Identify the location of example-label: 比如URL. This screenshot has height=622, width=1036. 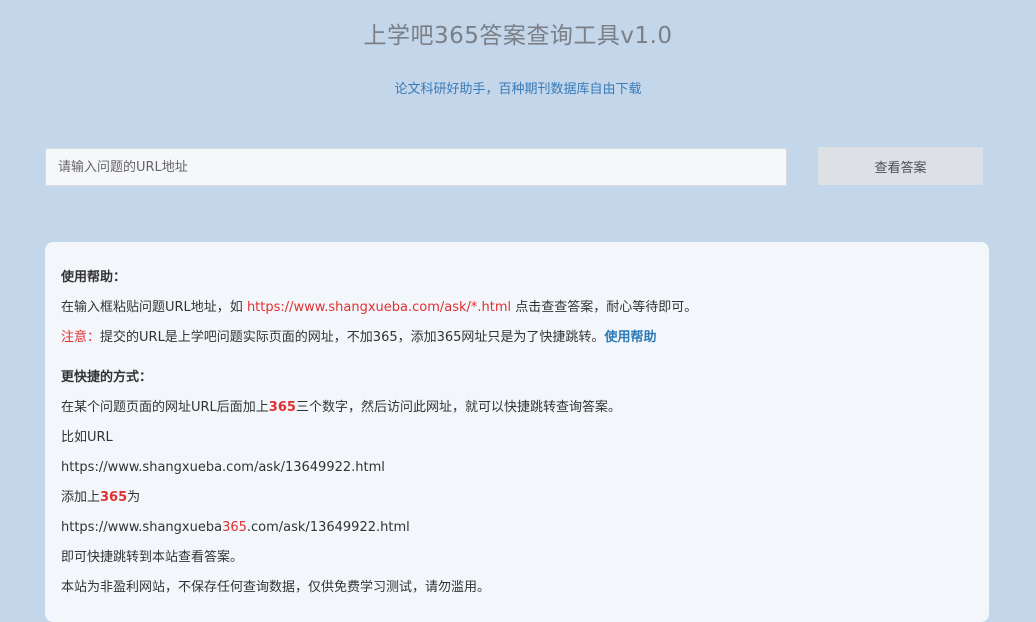
(87, 437).